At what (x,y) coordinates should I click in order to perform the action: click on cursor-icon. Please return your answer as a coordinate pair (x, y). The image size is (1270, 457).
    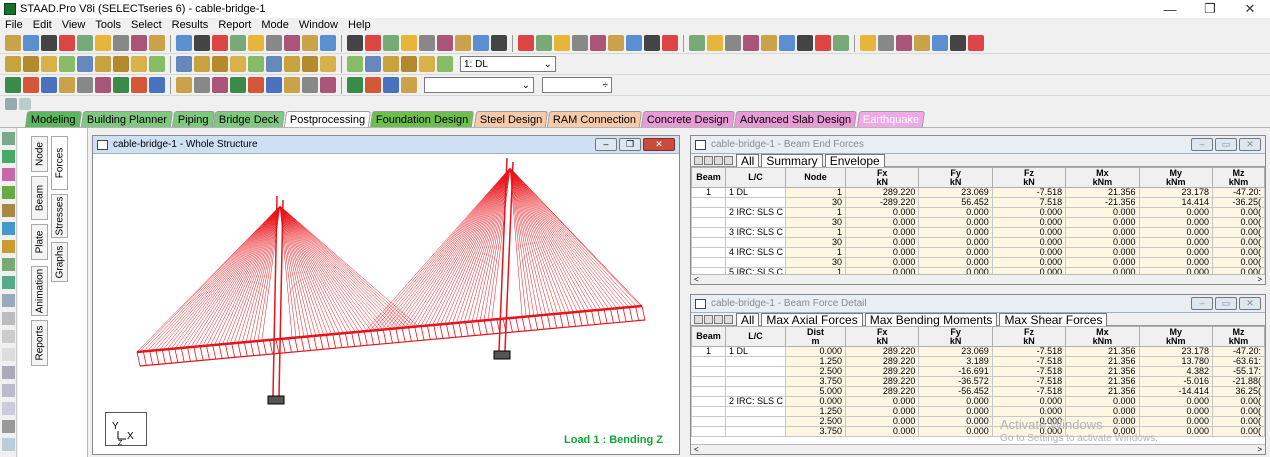
    Looking at the image, I should click on (11, 103).